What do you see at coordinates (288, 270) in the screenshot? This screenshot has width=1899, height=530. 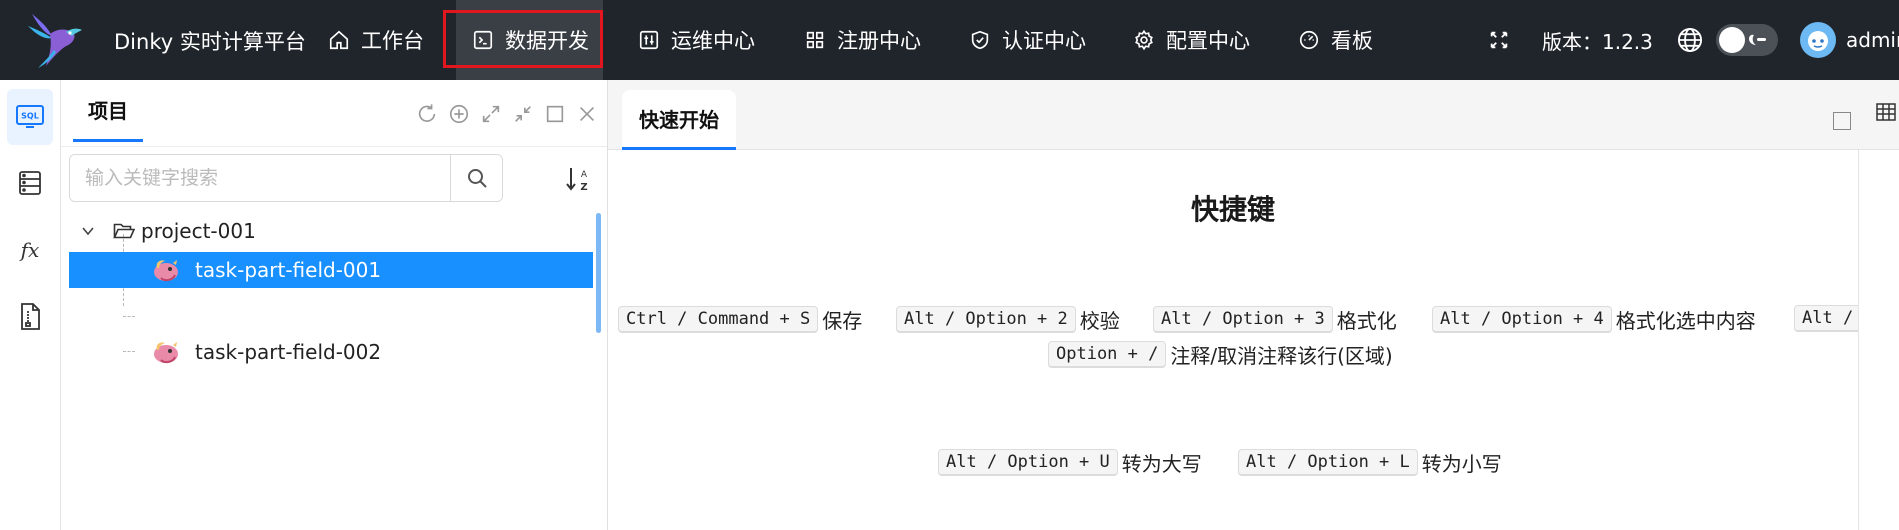 I see `task-name: task-part-field-001` at bounding box center [288, 270].